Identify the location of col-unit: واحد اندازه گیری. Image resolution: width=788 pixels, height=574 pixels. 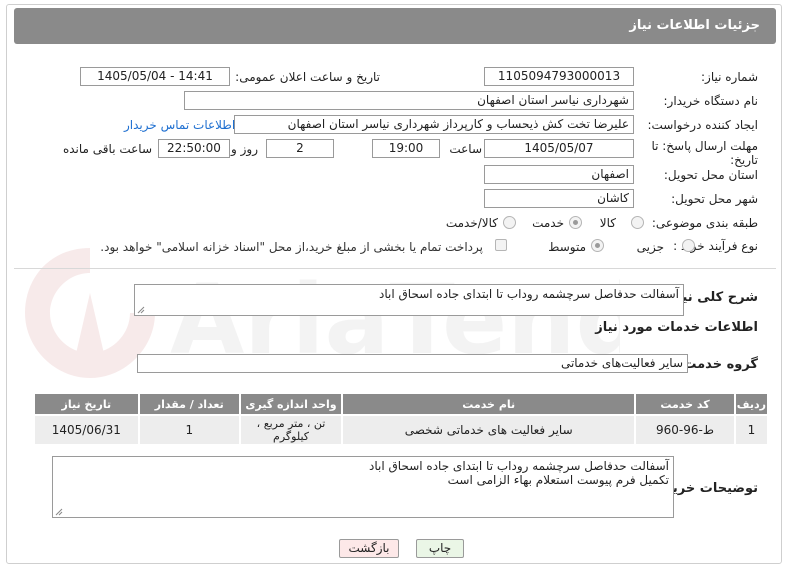
(291, 404).